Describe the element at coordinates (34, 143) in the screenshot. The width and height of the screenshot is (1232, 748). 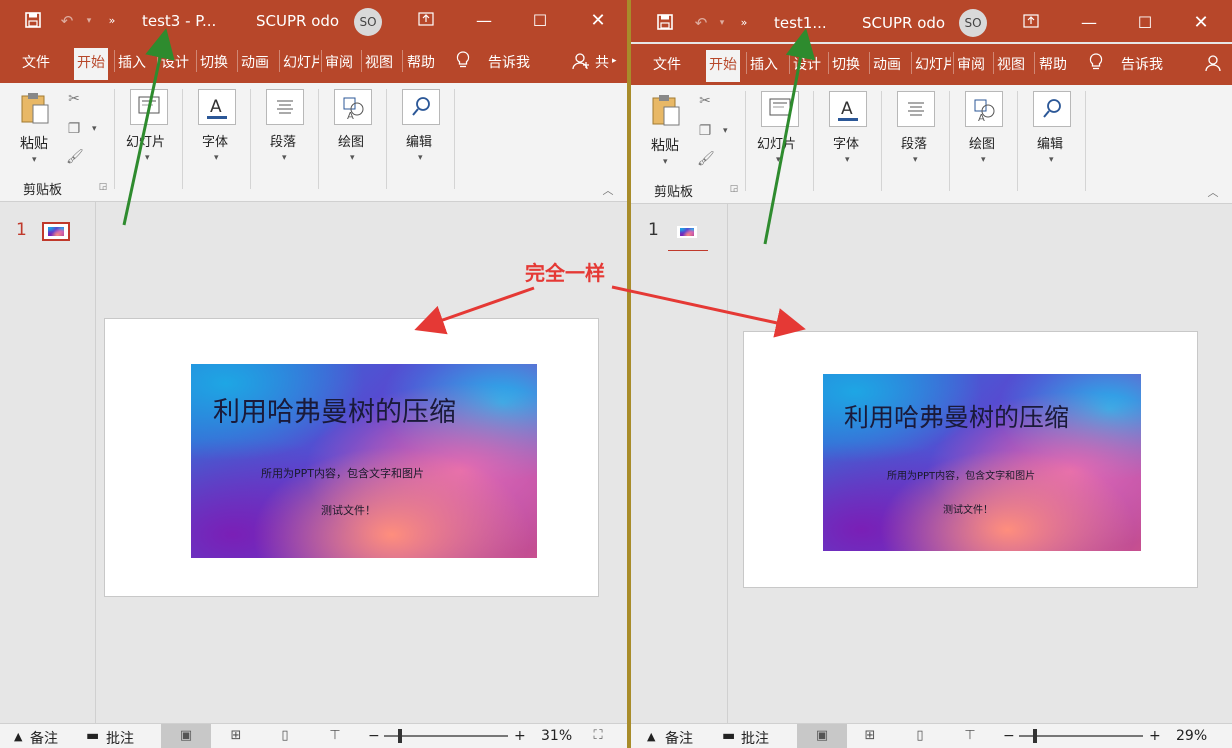
I see `paste-button: 粘贴` at that location.